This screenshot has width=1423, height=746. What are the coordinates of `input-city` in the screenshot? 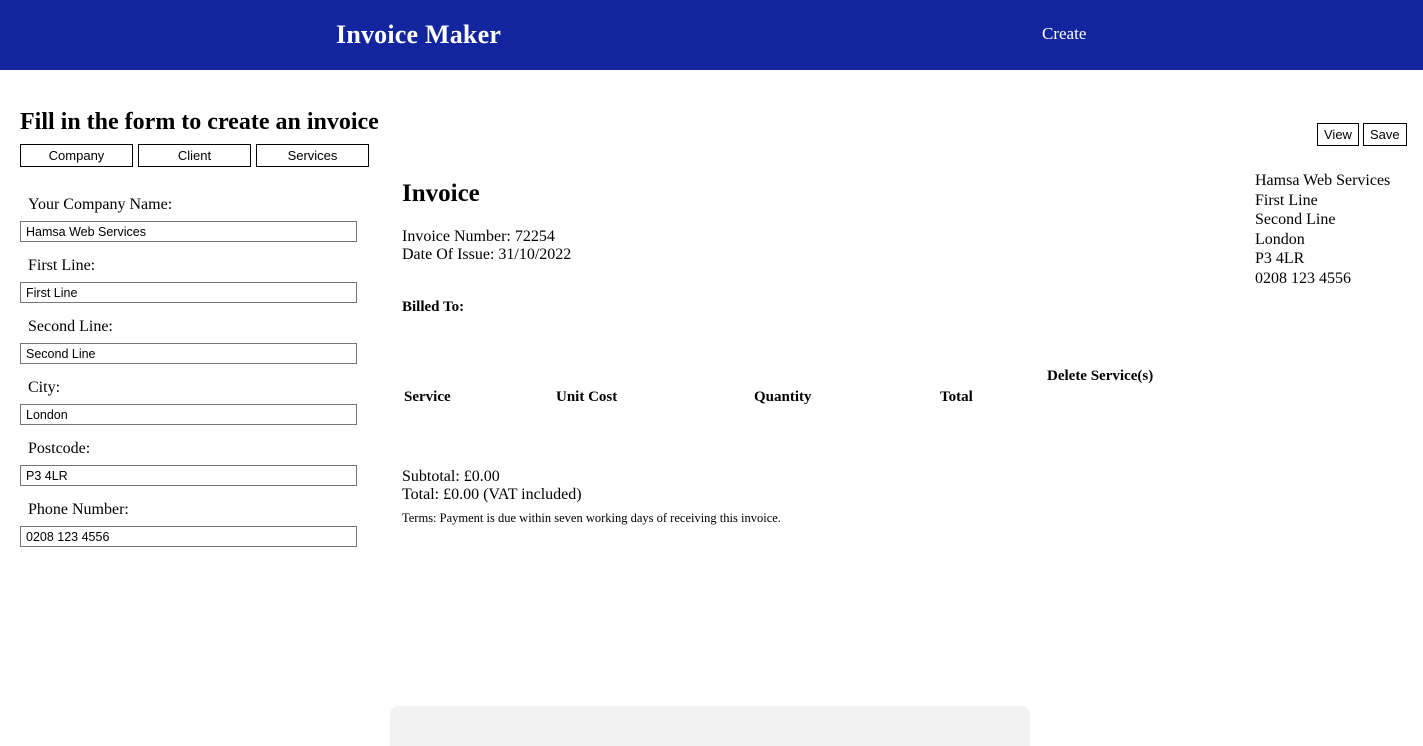 It's located at (188, 414).